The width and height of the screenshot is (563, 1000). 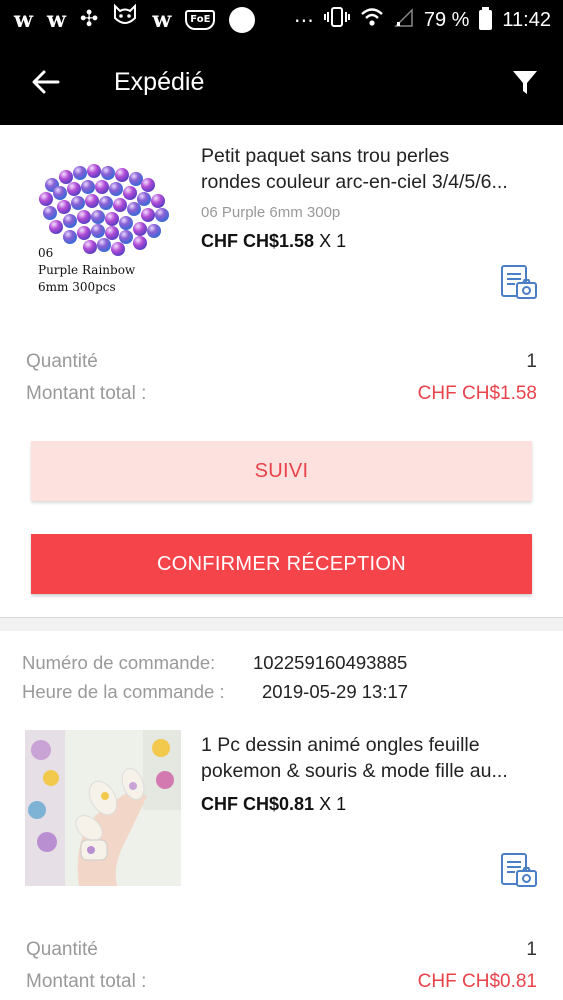 What do you see at coordinates (281, 20) in the screenshot?
I see `status-bar: w w ✣ w FoE ⋯ 79 % 11:42` at bounding box center [281, 20].